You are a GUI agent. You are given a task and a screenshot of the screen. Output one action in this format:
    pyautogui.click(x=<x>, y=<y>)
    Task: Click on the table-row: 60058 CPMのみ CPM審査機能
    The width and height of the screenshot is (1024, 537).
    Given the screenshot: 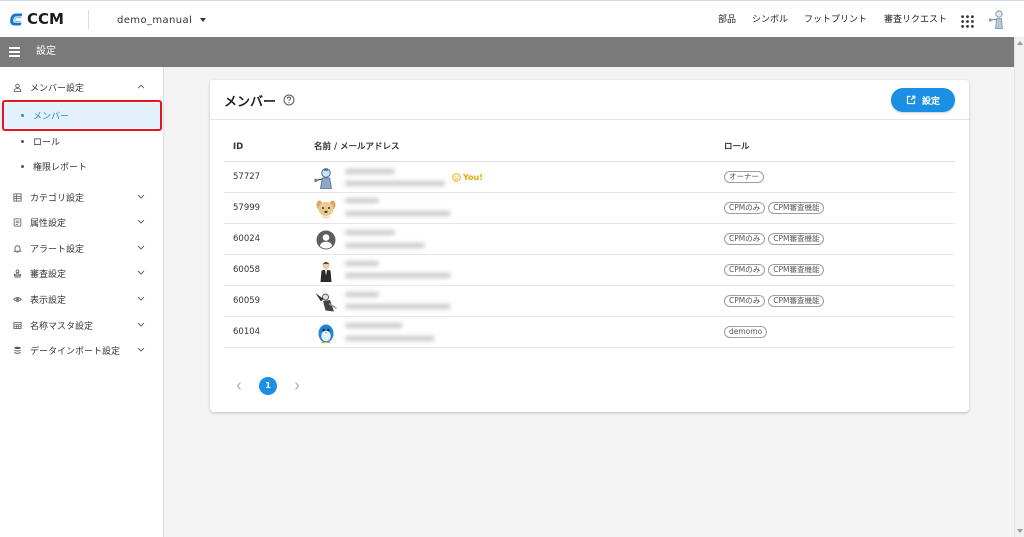 What is the action you would take?
    pyautogui.click(x=589, y=270)
    